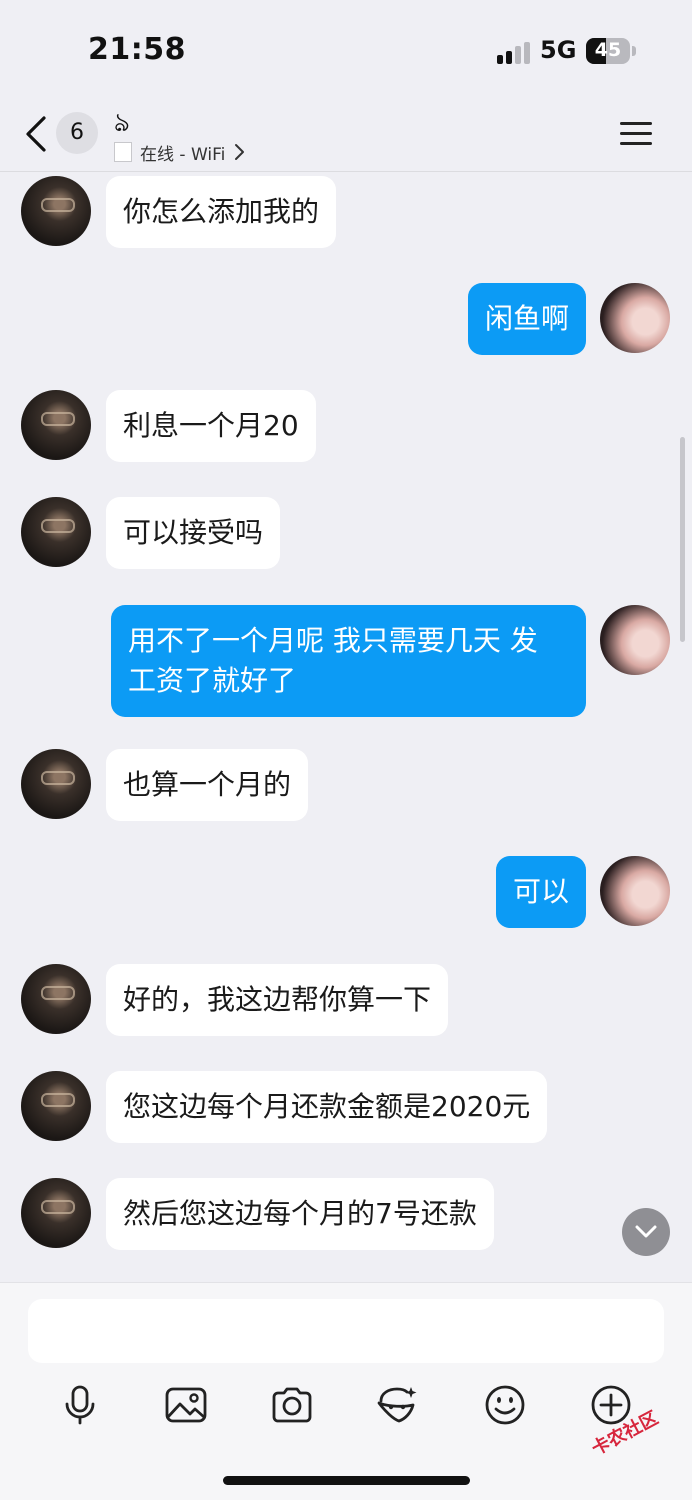  What do you see at coordinates (123, 152) in the screenshot?
I see `device-icon` at bounding box center [123, 152].